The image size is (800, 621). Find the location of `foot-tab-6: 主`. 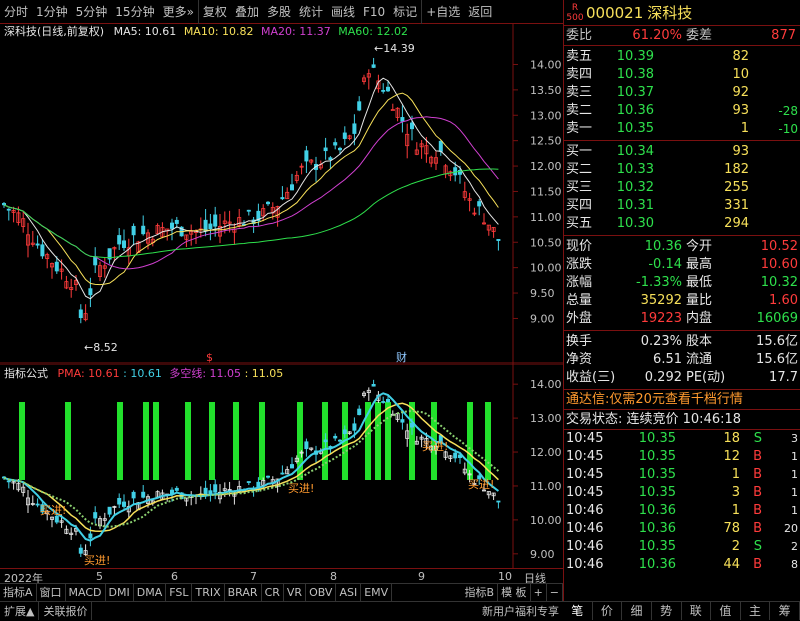

foot-tab-6: 主 is located at coordinates (756, 611).